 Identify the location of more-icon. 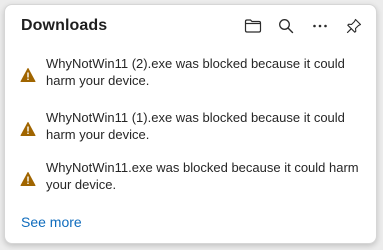
(320, 26).